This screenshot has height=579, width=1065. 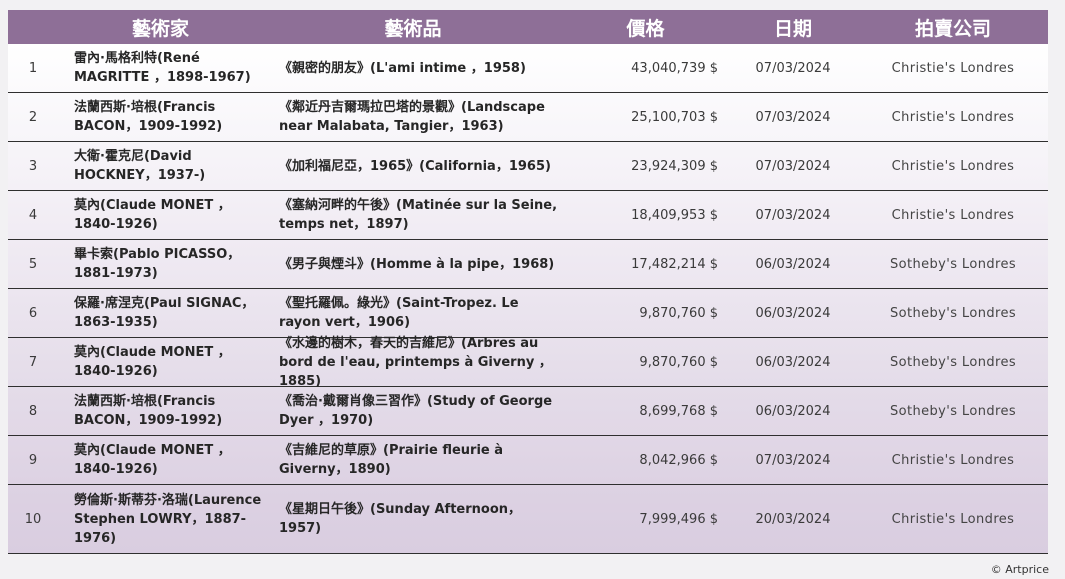 What do you see at coordinates (157, 264) in the screenshot?
I see `row-artist: 畢卡索(Pablo PICASSO，1881-1973)` at bounding box center [157, 264].